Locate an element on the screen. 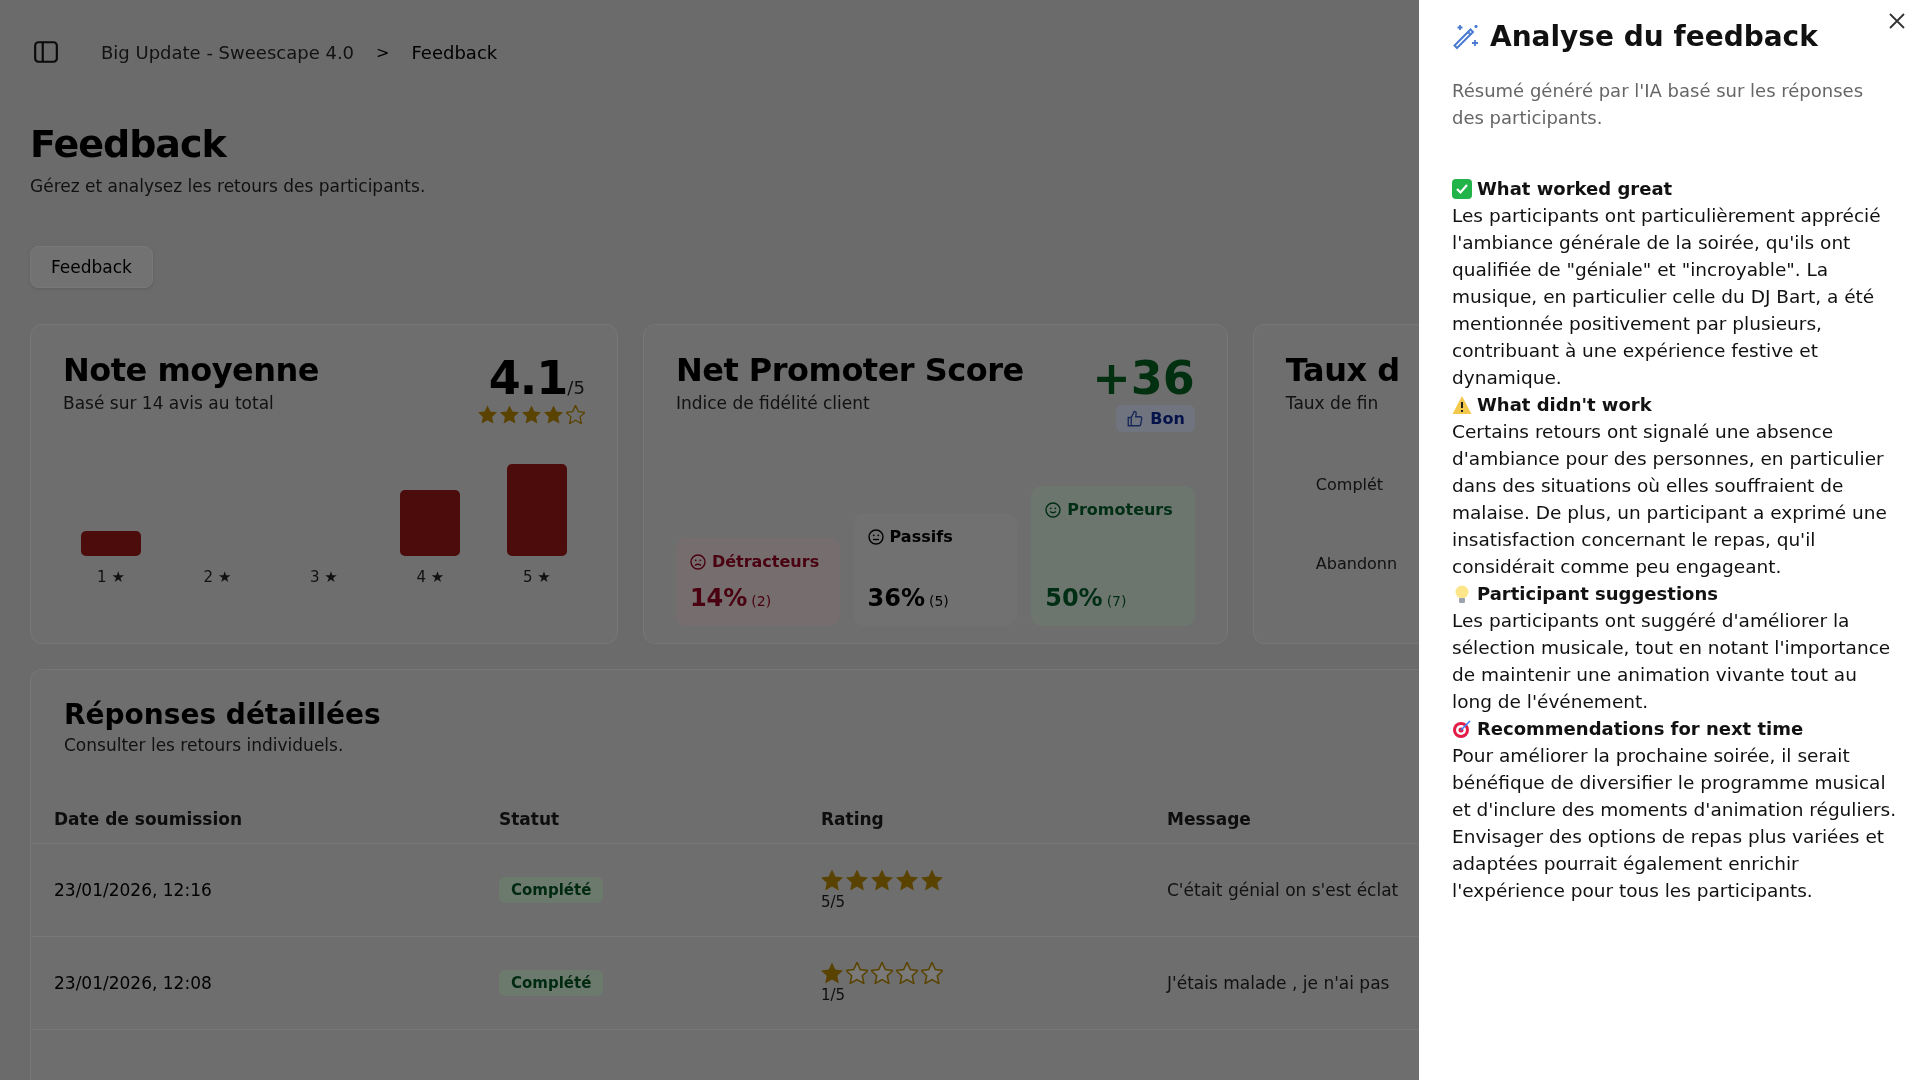 This screenshot has width=1920, height=1080. panel-subtitle: Résumé généré par l'IA basé sur les réponses des participants. is located at coordinates (1658, 104).